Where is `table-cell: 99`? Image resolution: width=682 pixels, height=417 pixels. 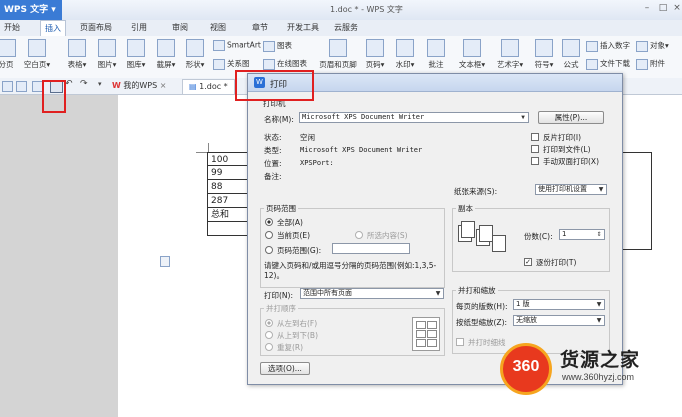 table-cell: 99 is located at coordinates (229, 173).